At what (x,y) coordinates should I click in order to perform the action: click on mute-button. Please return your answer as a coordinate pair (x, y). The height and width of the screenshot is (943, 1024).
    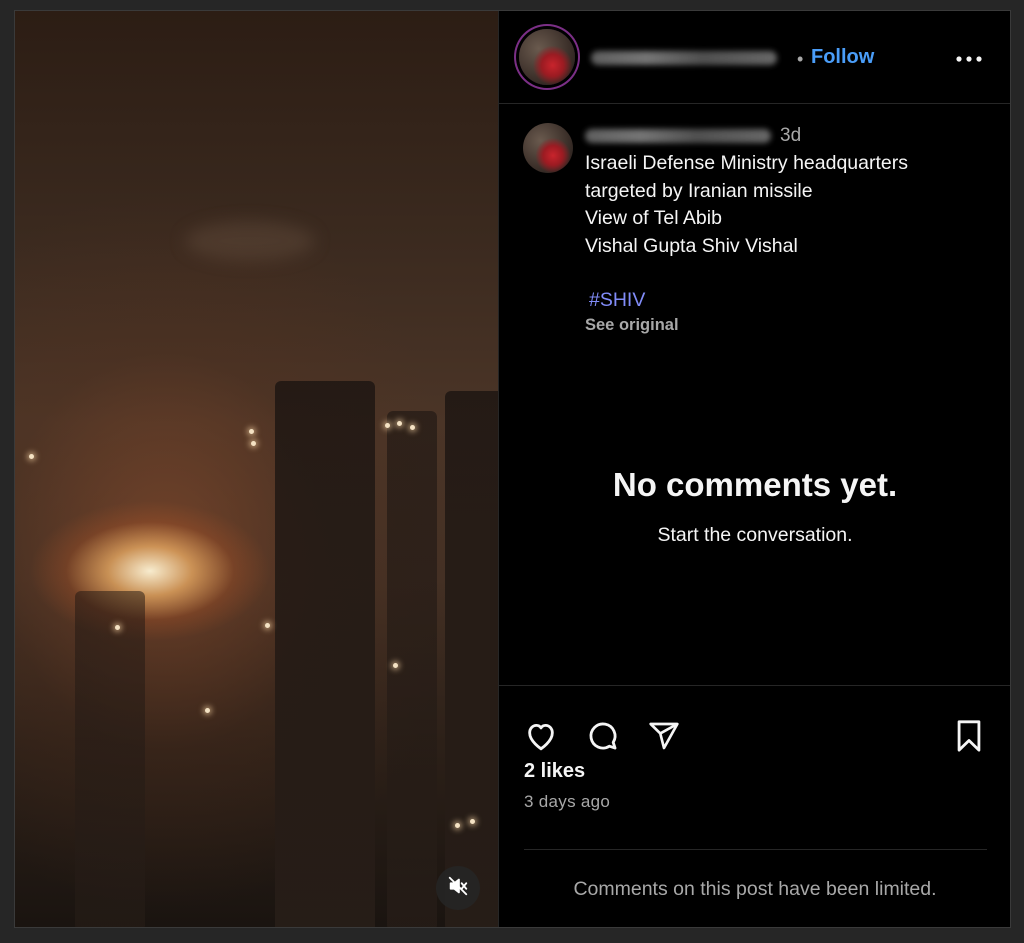
    Looking at the image, I should click on (458, 888).